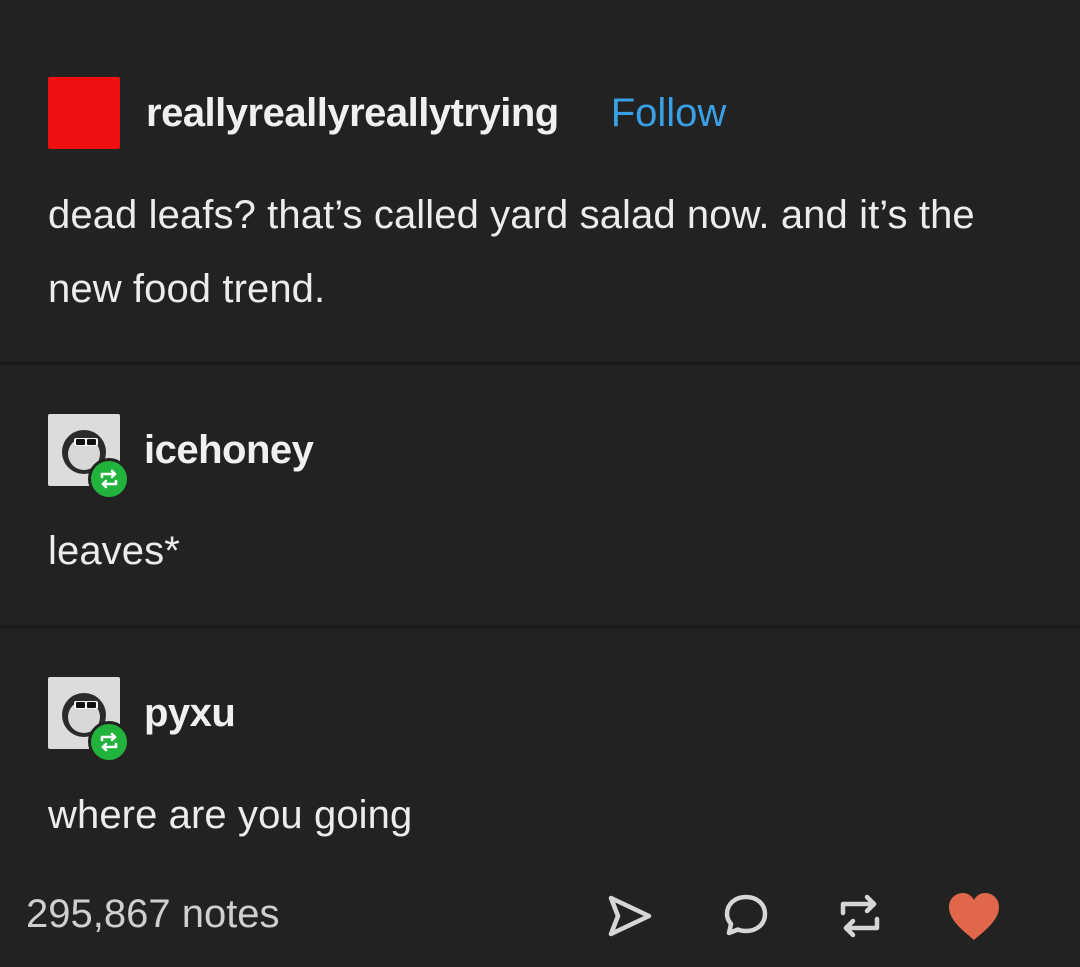 The width and height of the screenshot is (1080, 967). What do you see at coordinates (746, 916) in the screenshot?
I see `reply-icon` at bounding box center [746, 916].